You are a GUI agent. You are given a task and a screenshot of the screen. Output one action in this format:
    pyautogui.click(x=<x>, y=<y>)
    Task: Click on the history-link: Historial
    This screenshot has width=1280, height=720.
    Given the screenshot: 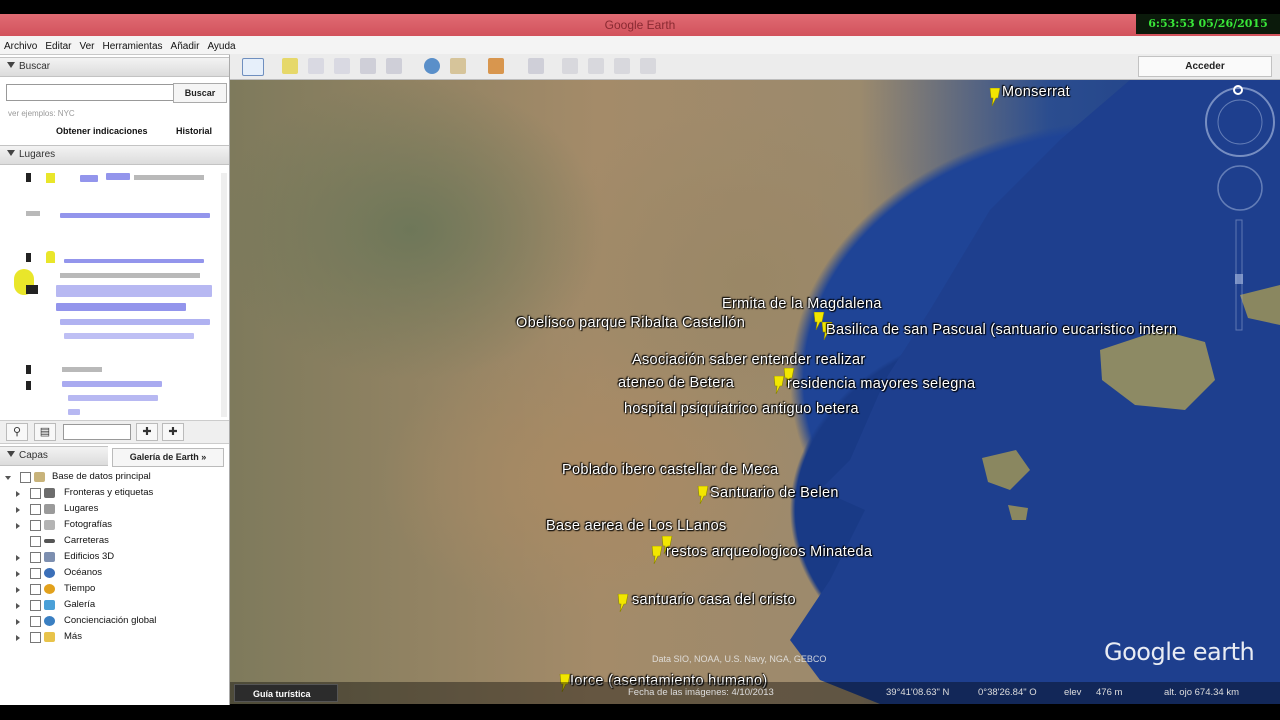 What is the action you would take?
    pyautogui.click(x=194, y=131)
    